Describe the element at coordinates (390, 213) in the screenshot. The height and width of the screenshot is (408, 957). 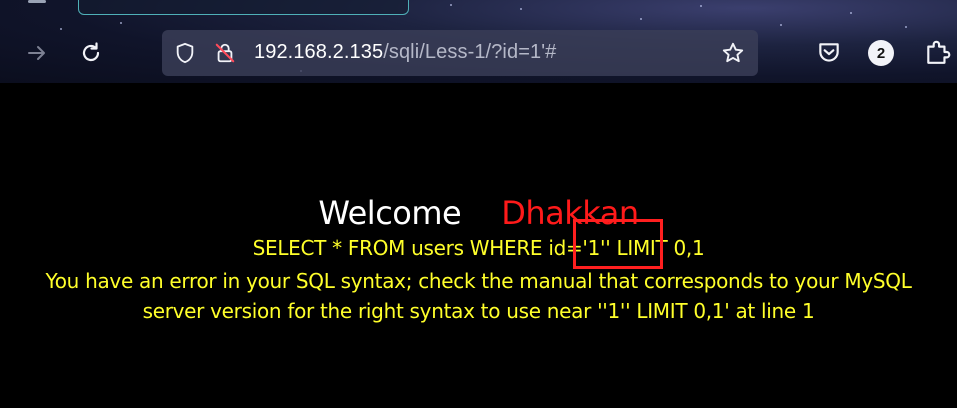
I see `welcome-text: Welcome` at that location.